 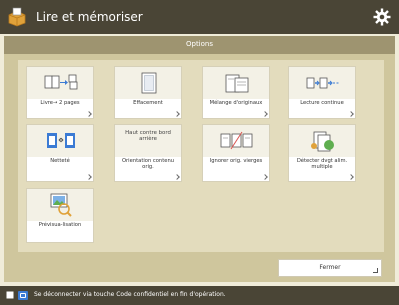 I want to click on close-button-label: Fermer, so click(x=330, y=267).